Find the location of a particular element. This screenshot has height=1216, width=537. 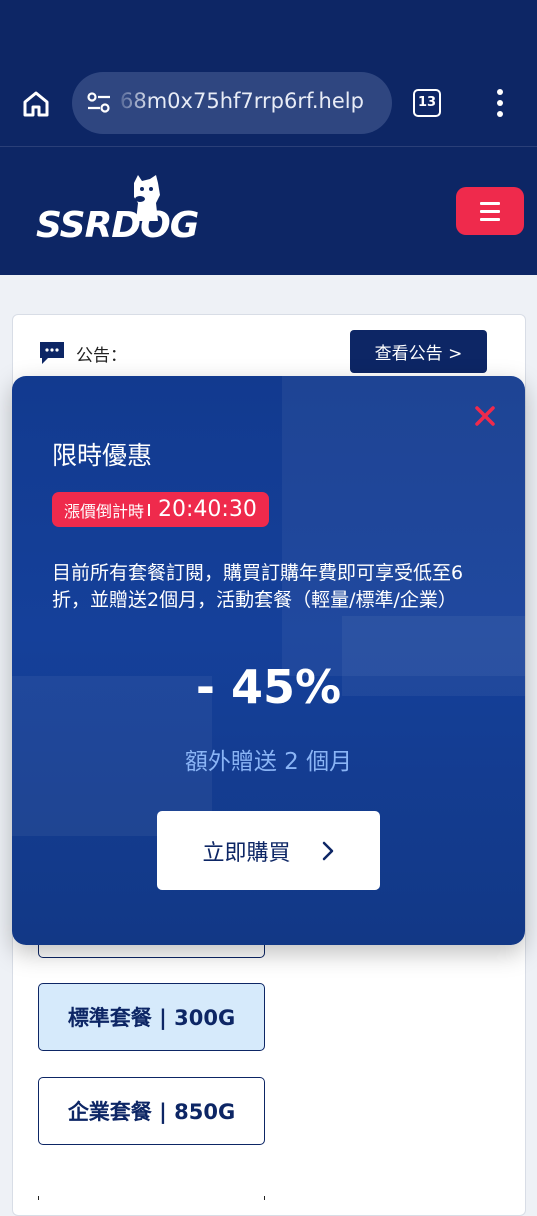

countdown-separator is located at coordinates (149, 509).